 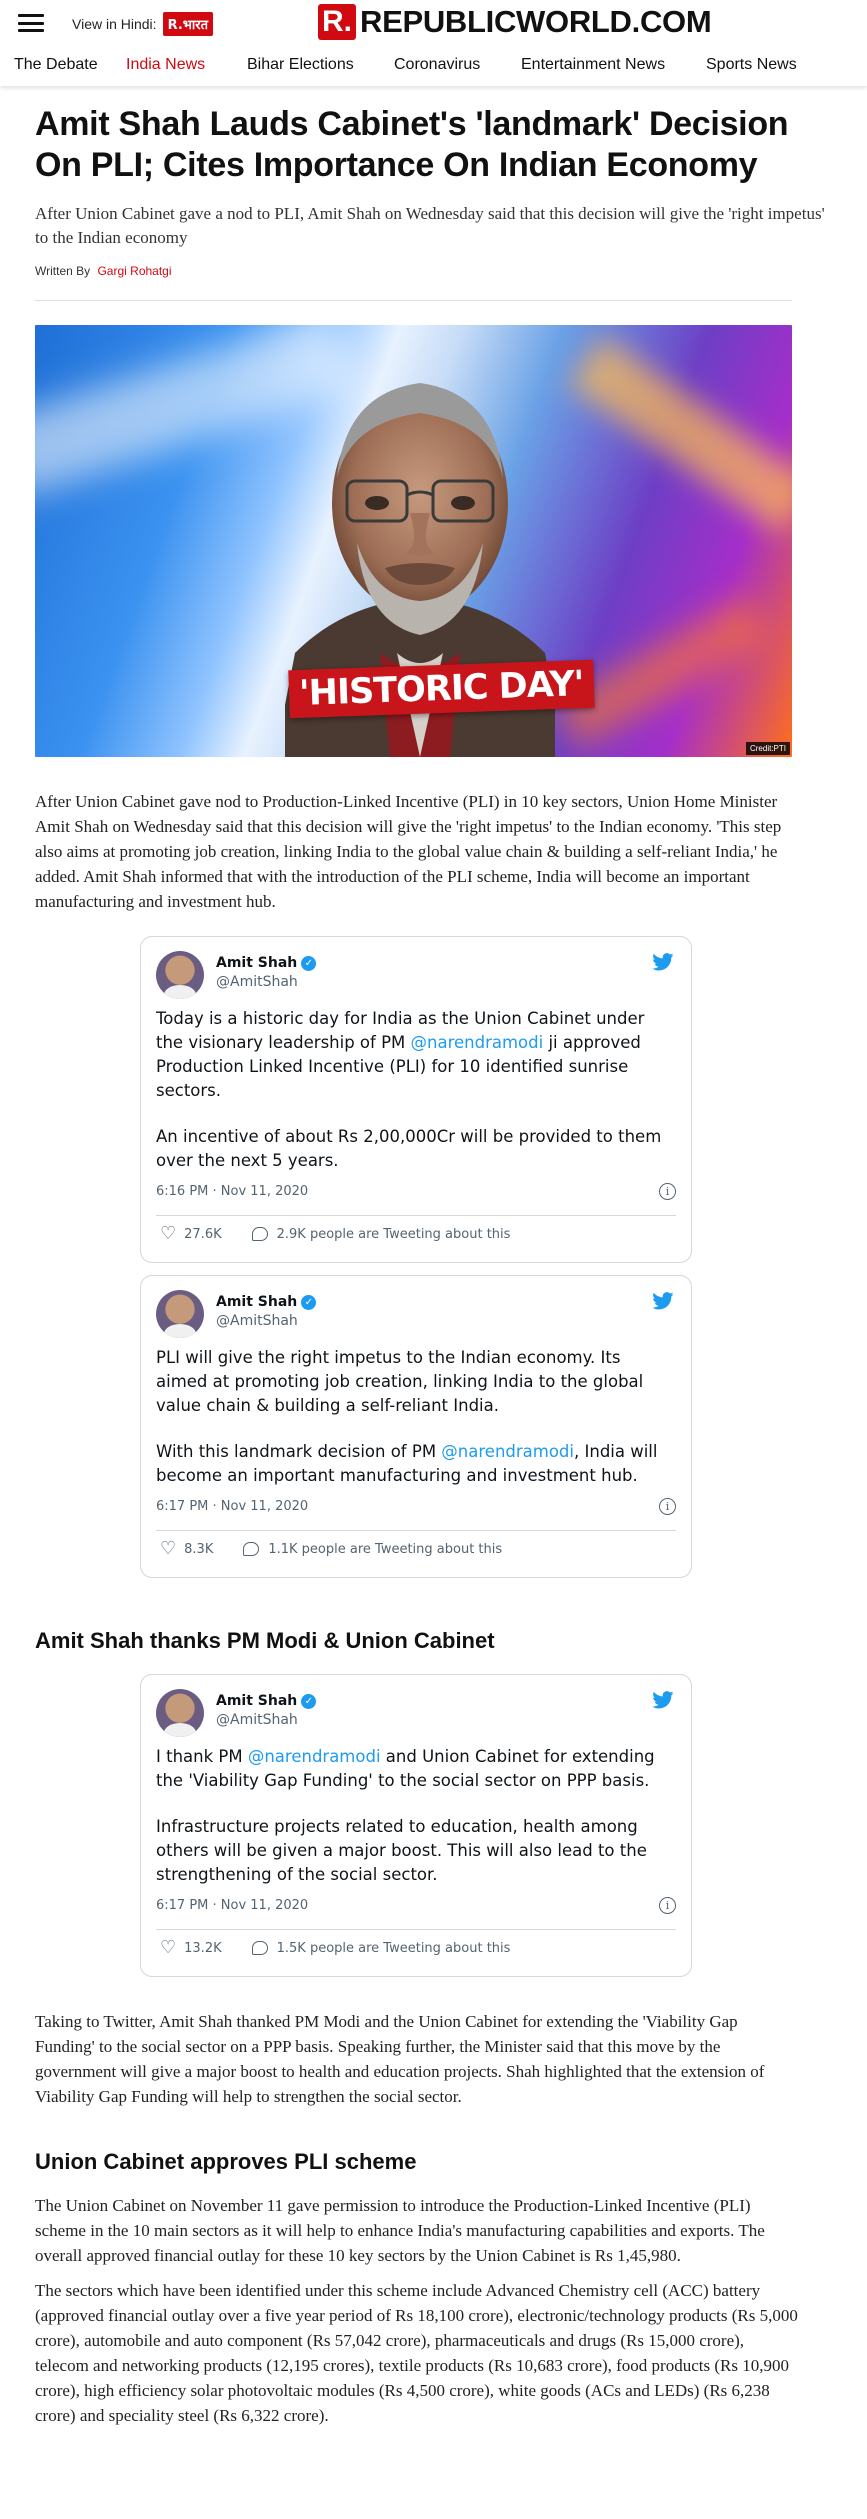 I want to click on tweet-timestamp: 6:16 PM · Nov 11, 2020 i, so click(x=416, y=1192).